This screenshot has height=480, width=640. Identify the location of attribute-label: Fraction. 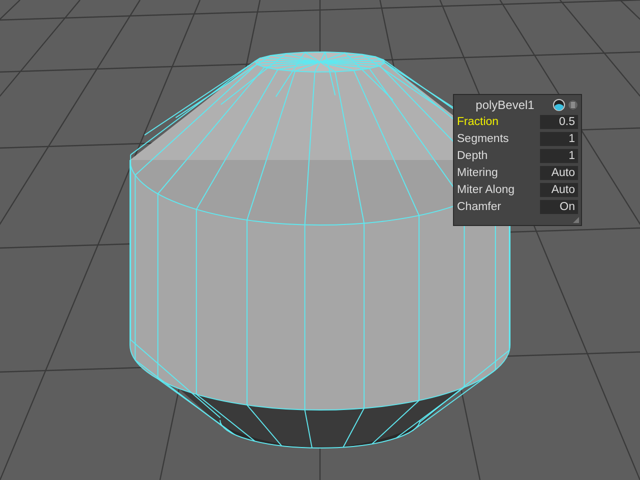
(498, 122).